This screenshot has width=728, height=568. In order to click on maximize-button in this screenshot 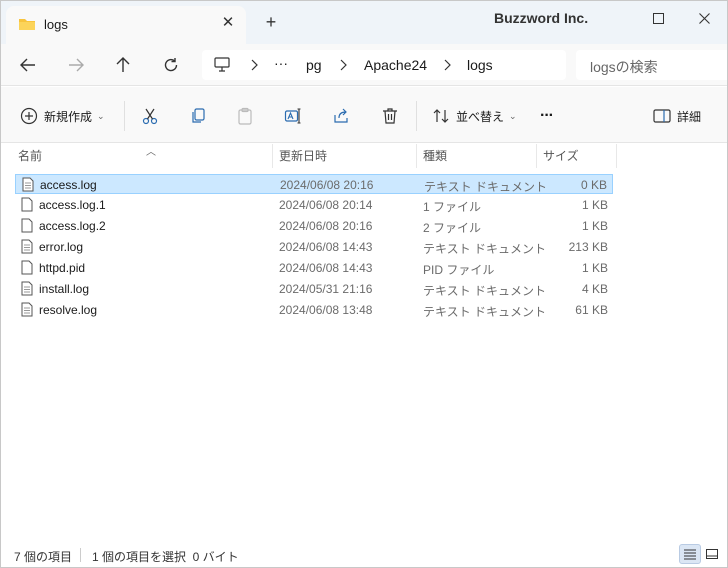, I will do `click(658, 18)`.